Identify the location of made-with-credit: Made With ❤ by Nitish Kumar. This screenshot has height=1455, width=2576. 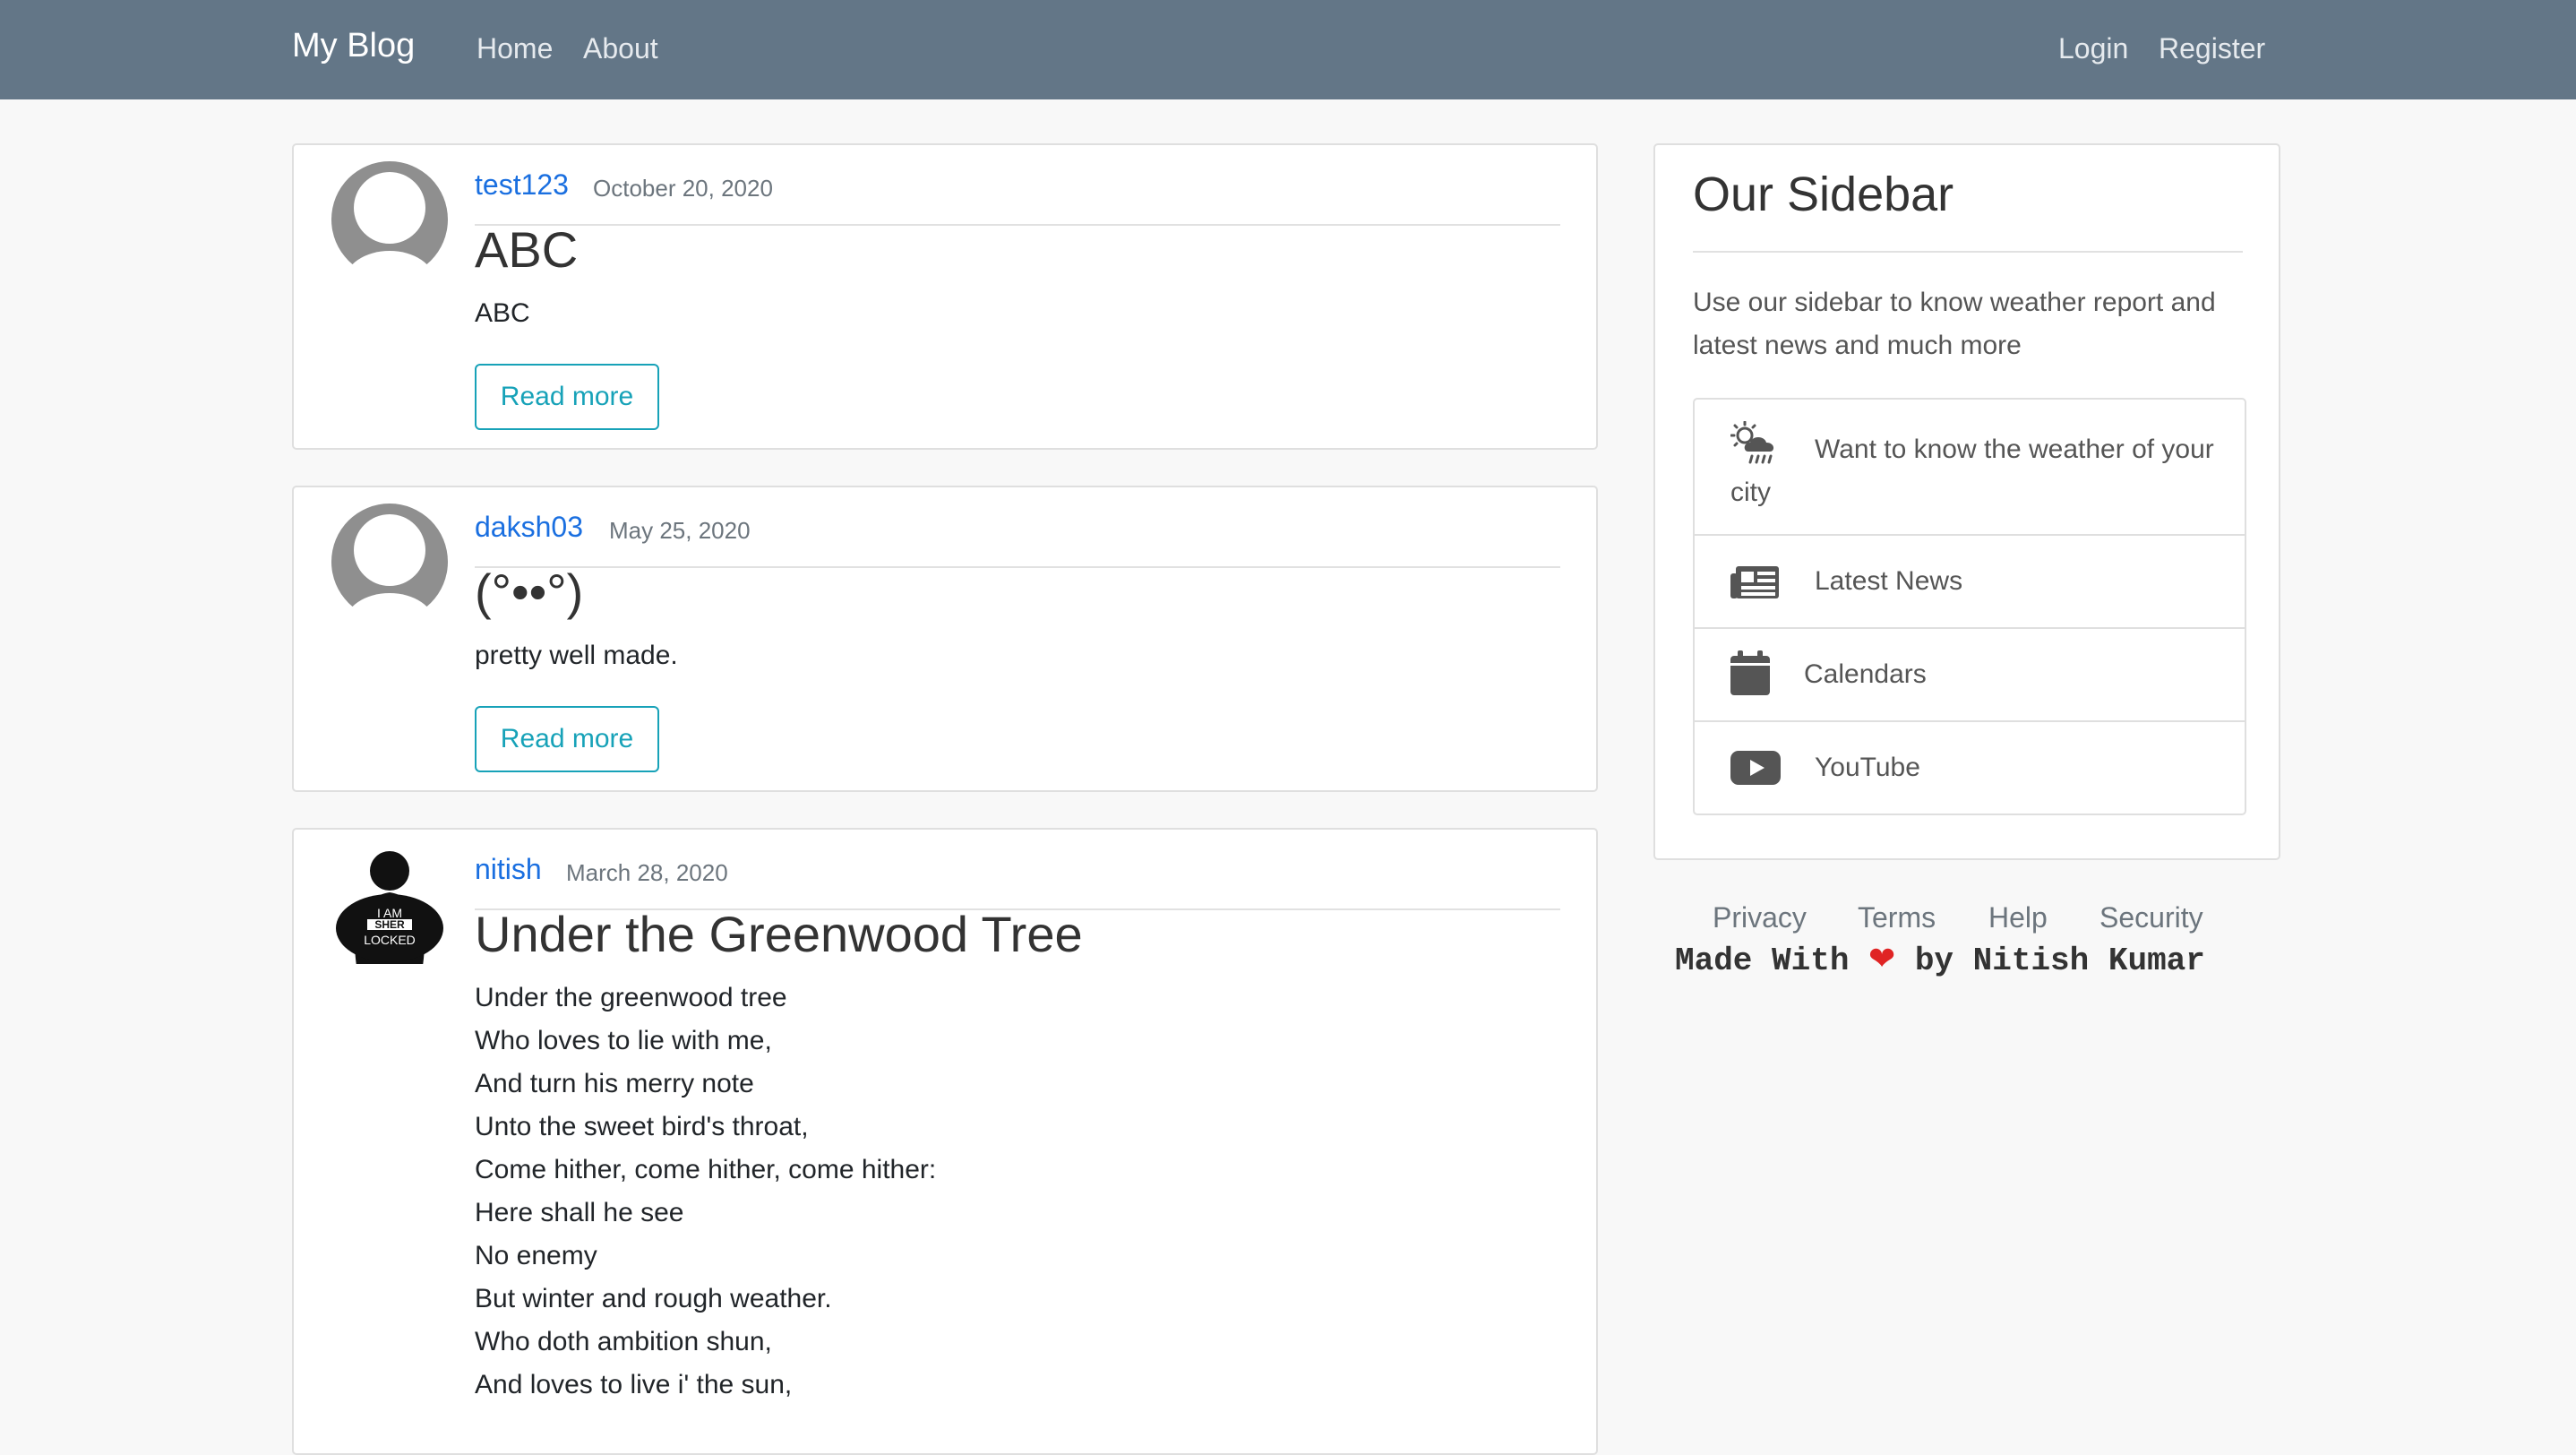
(1966, 960).